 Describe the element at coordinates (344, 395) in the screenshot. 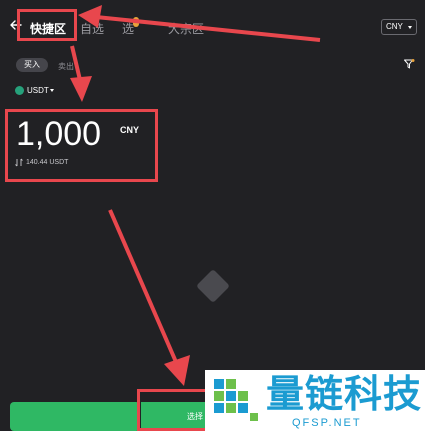

I see `watermark-title: 量链科技` at that location.